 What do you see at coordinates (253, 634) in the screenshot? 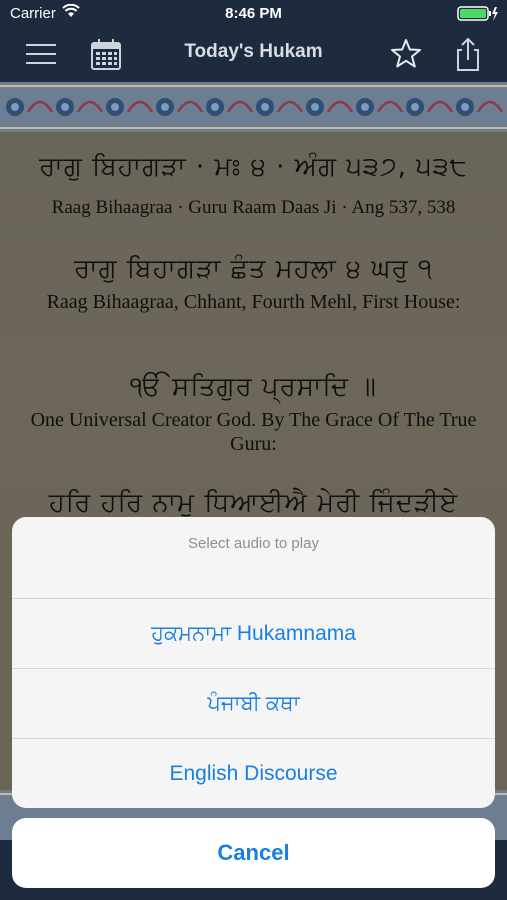
I see `option-hukamnama: ਹੁਕਮਨਾਮਾ Hukamnama` at bounding box center [253, 634].